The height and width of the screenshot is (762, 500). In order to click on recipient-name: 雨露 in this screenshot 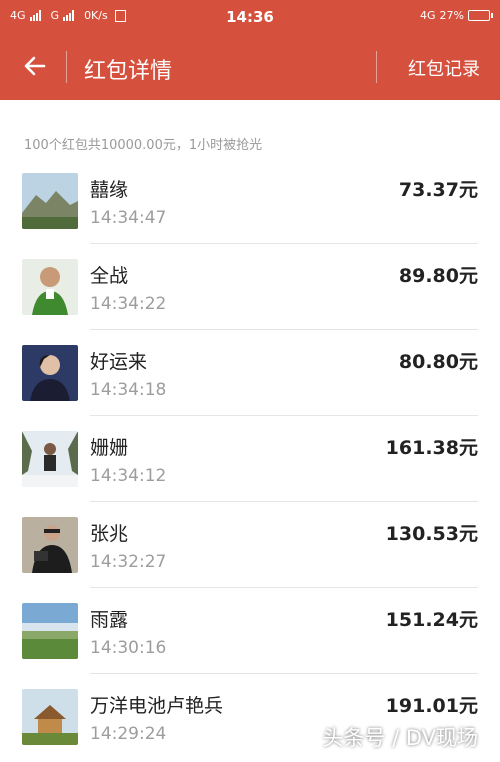, I will do `click(109, 620)`.